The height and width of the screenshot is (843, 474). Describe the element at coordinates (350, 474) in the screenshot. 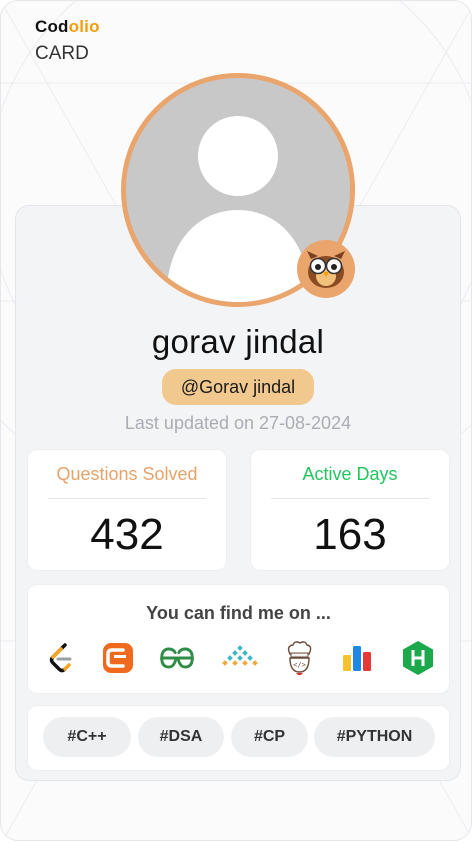

I see `active-days-label: Active Days` at that location.